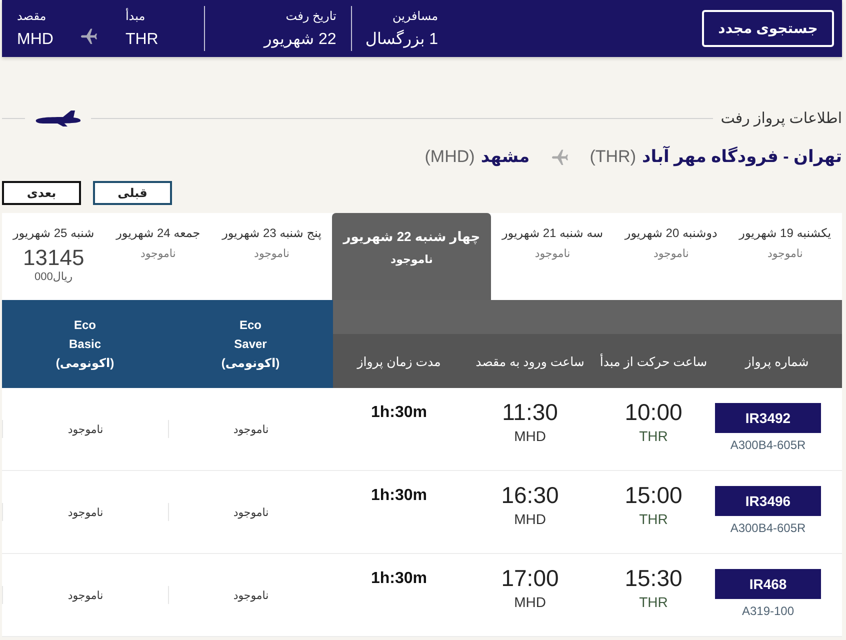 This screenshot has height=640, width=846. What do you see at coordinates (768, 611) in the screenshot?
I see `aircraft-type: A319-100` at bounding box center [768, 611].